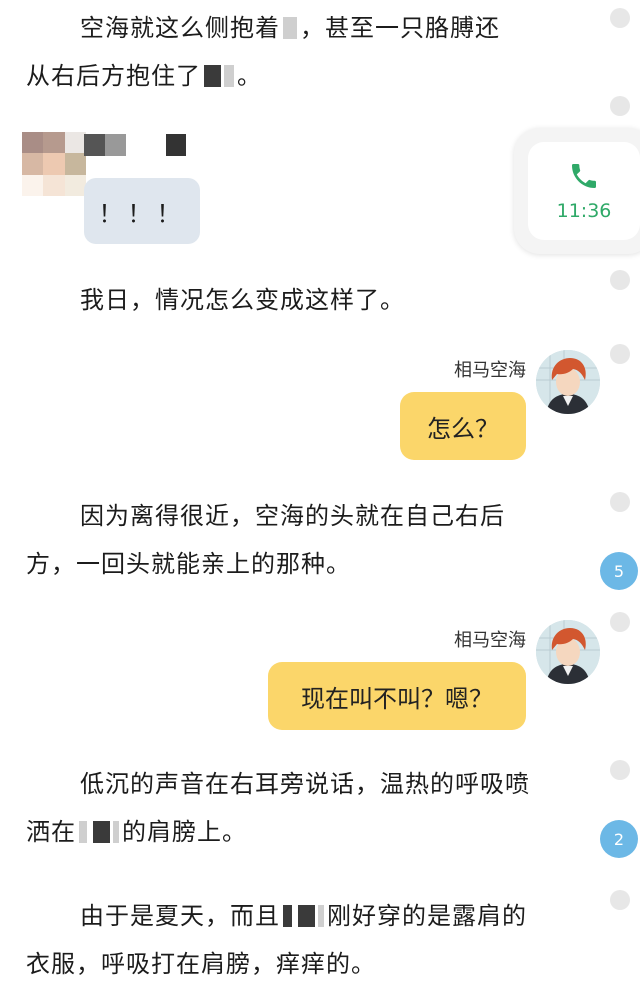 This screenshot has height=988, width=640. What do you see at coordinates (201, 964) in the screenshot?
I see `text-segment: 衣服，呼吸打在肩膀，痒痒的。` at bounding box center [201, 964].